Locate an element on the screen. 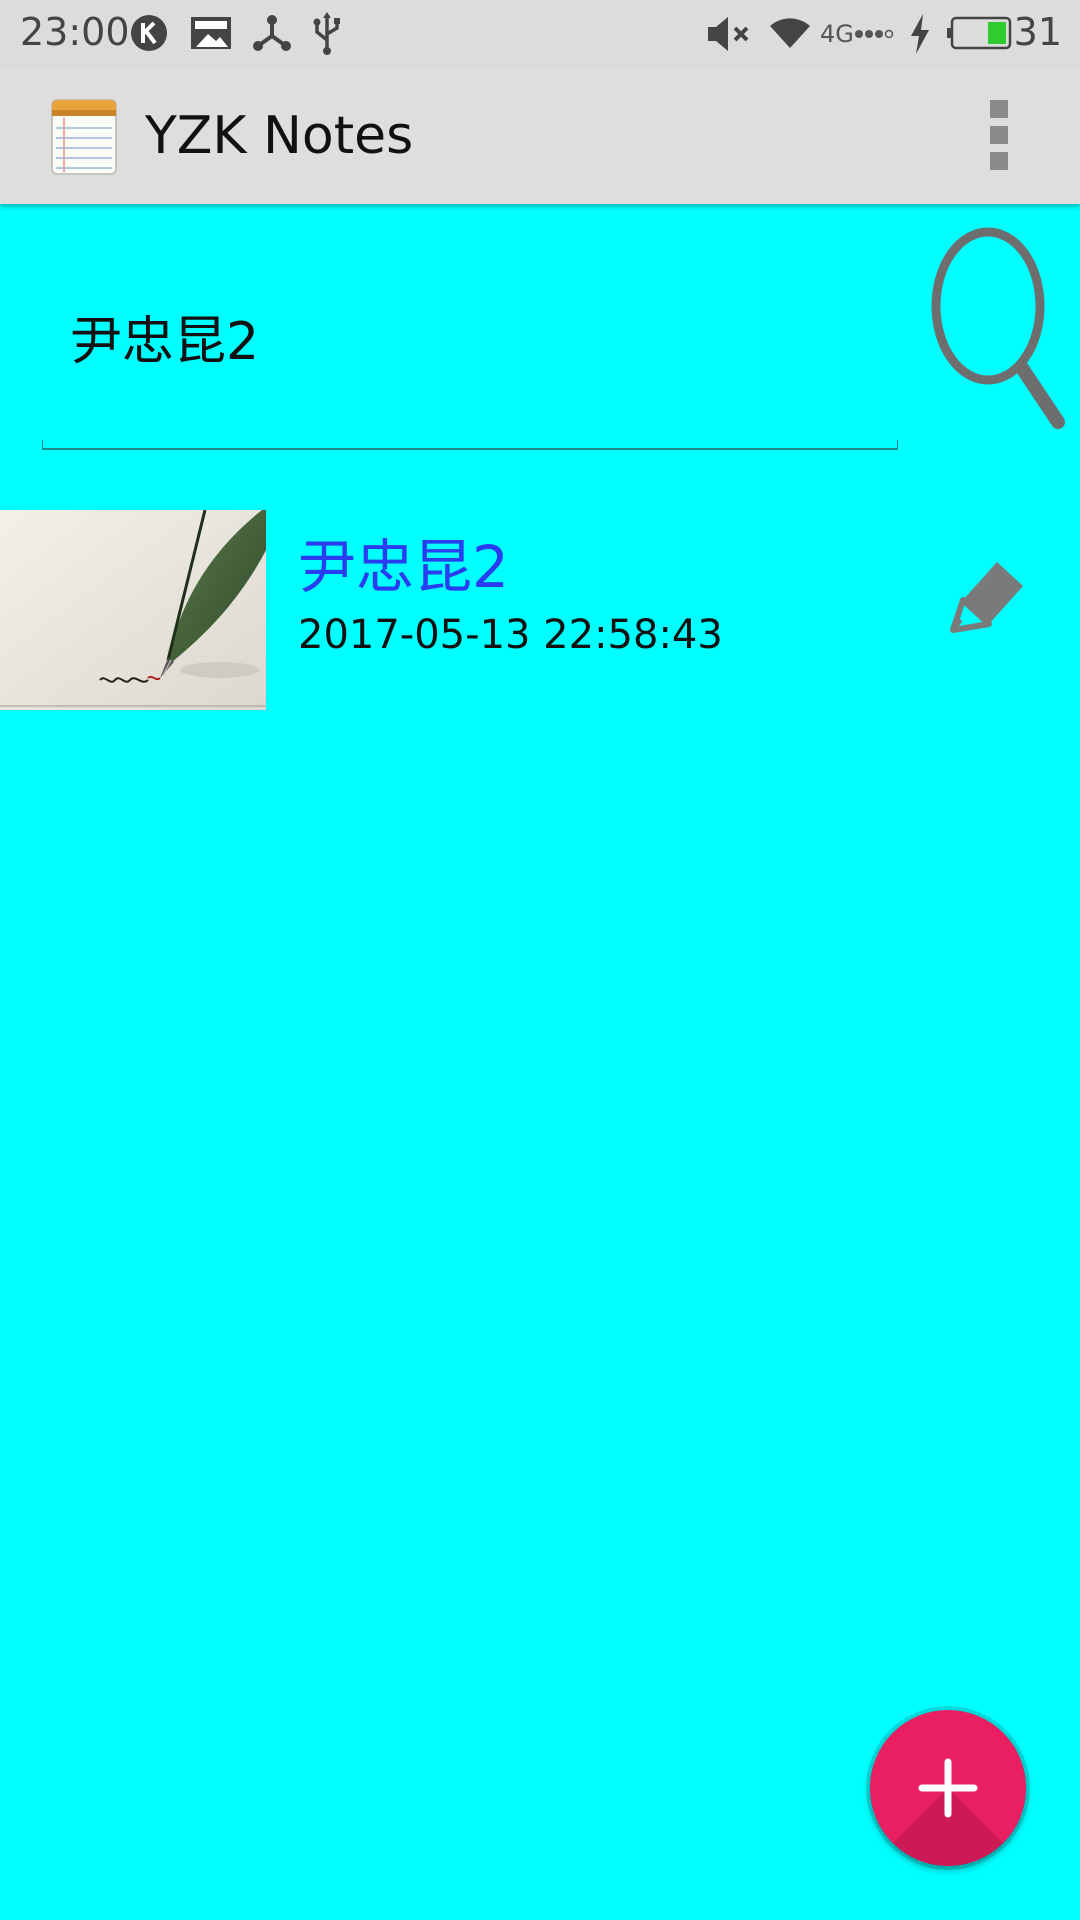  search-input-underline is located at coordinates (470, 445).